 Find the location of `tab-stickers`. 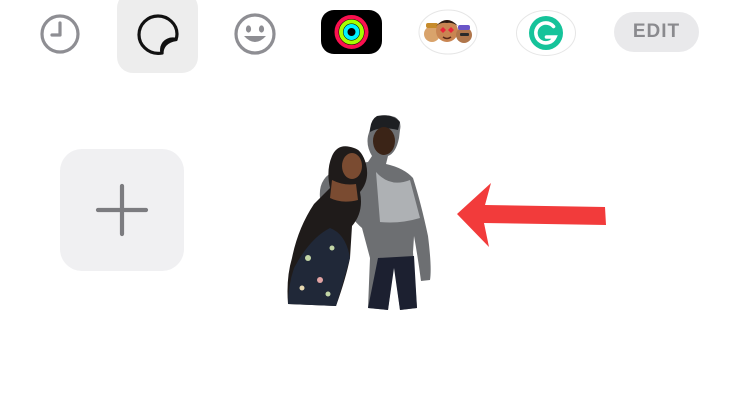

tab-stickers is located at coordinates (158, 34).